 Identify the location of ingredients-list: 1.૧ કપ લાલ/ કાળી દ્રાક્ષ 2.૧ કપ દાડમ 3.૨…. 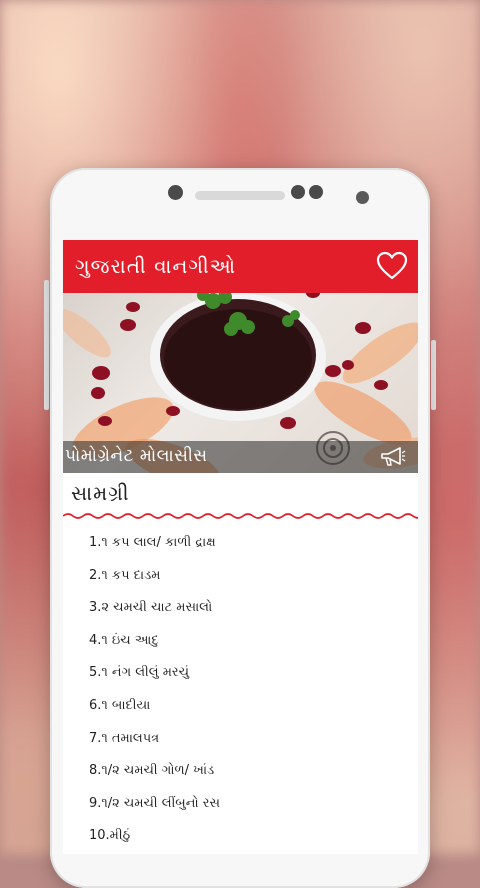
(154, 690).